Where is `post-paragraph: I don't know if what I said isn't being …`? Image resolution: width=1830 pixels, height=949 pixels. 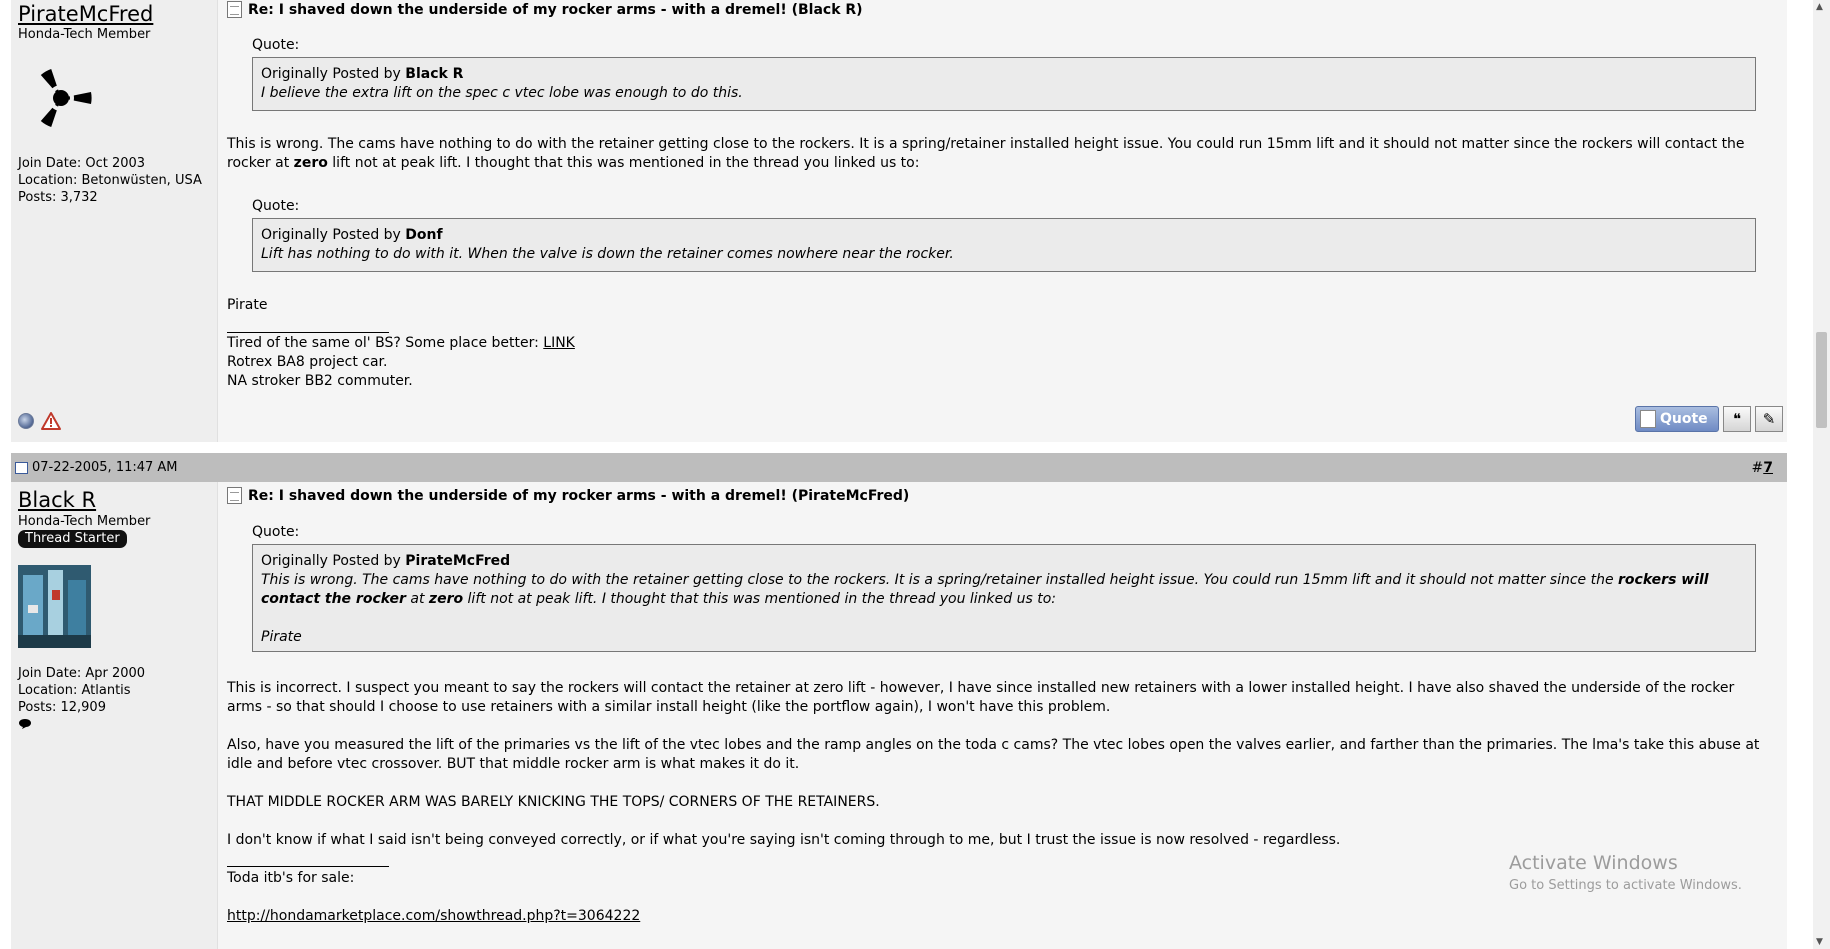 post-paragraph: I don't know if what I said isn't being … is located at coordinates (784, 840).